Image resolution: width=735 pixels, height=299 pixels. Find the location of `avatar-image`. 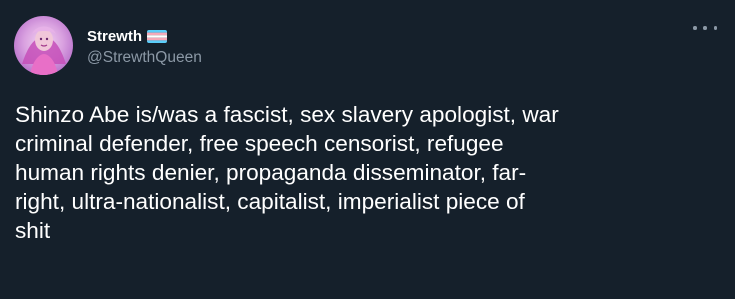

avatar-image is located at coordinates (43, 45).